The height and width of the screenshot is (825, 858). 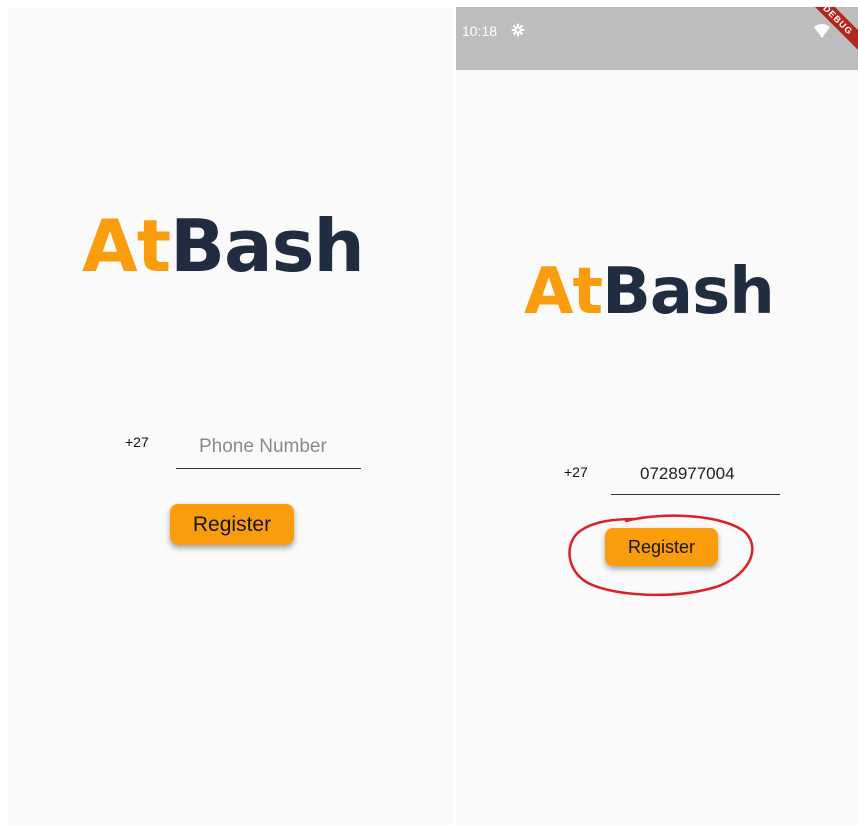 I want to click on wifi-icon, so click(x=822, y=31).